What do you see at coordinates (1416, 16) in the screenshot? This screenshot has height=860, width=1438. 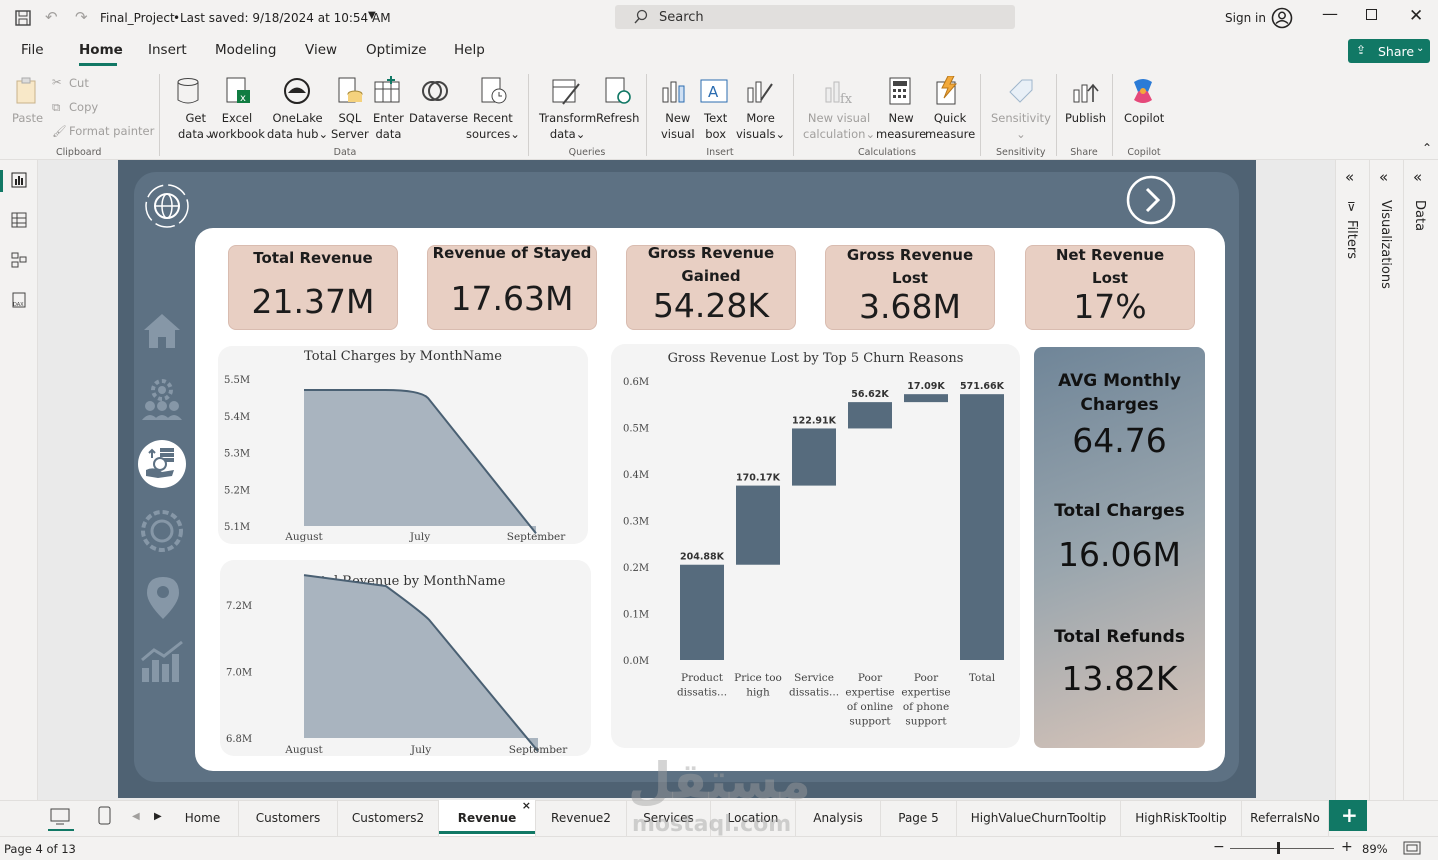 I see `close-icon: ✕` at bounding box center [1416, 16].